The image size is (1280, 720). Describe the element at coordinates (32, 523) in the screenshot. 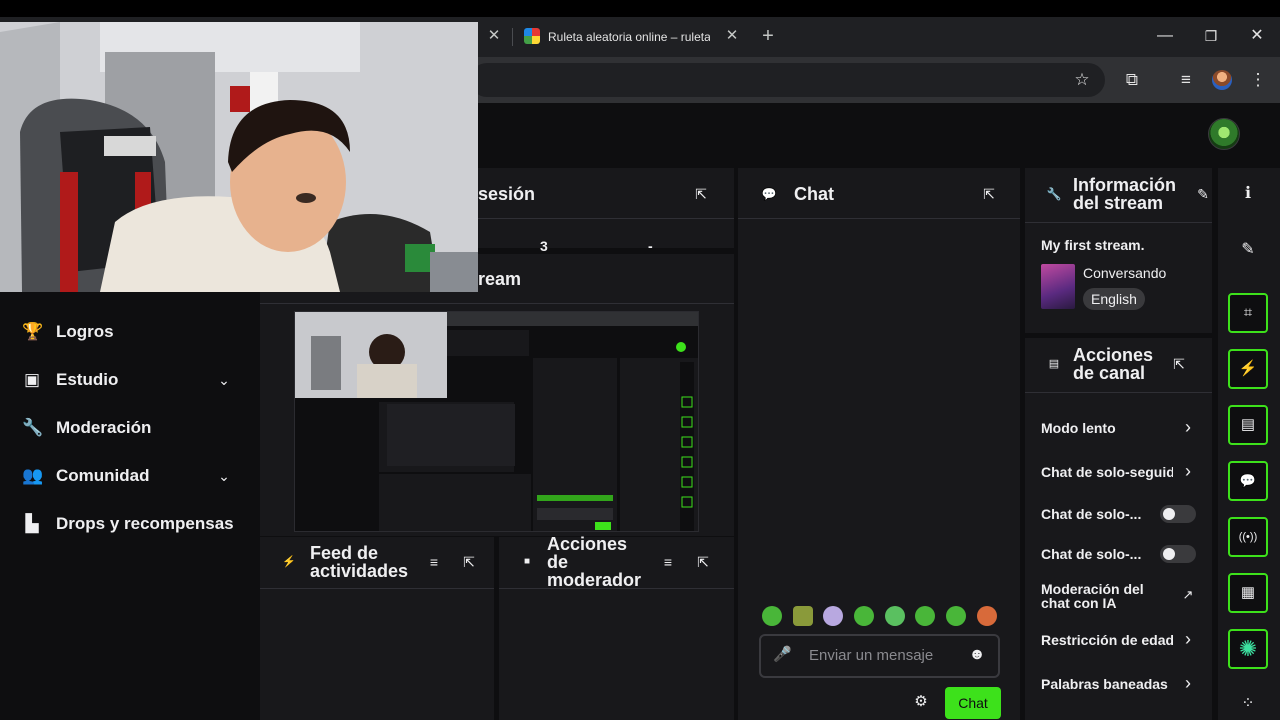

I see `drops-icon: ▙` at that location.